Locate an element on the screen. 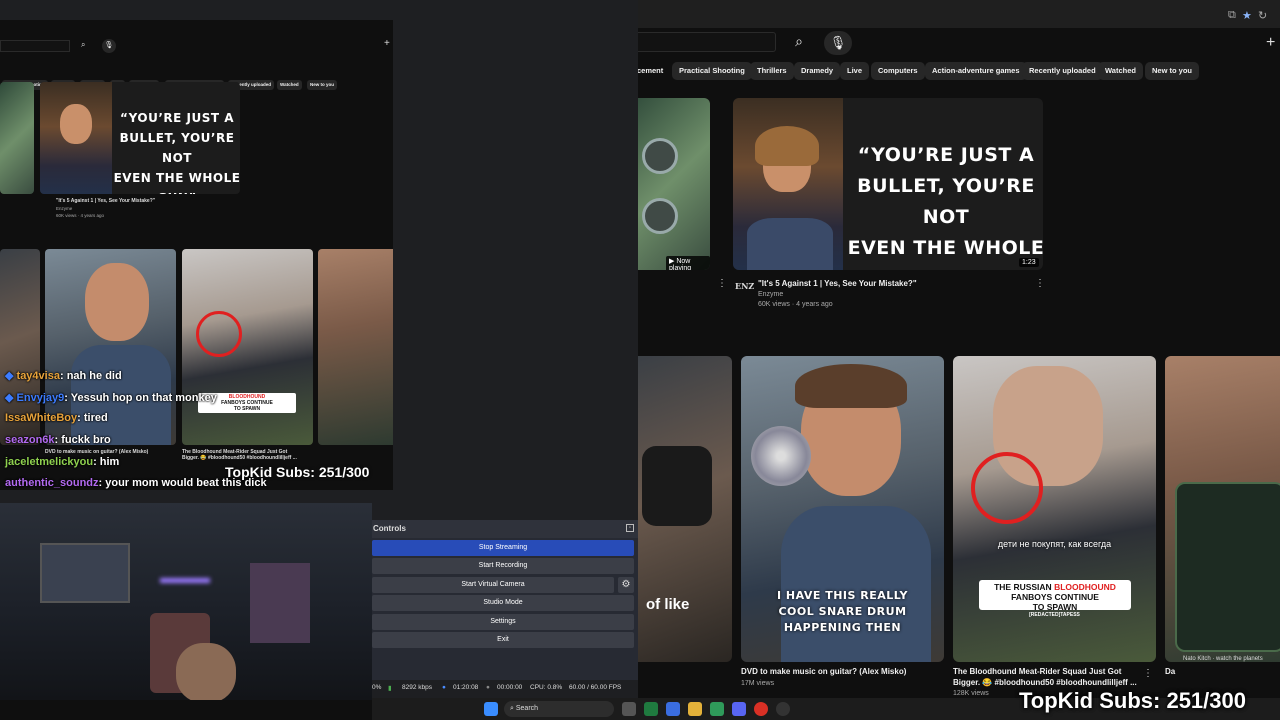 The height and width of the screenshot is (720, 1280). search-label: Search is located at coordinates (527, 708).